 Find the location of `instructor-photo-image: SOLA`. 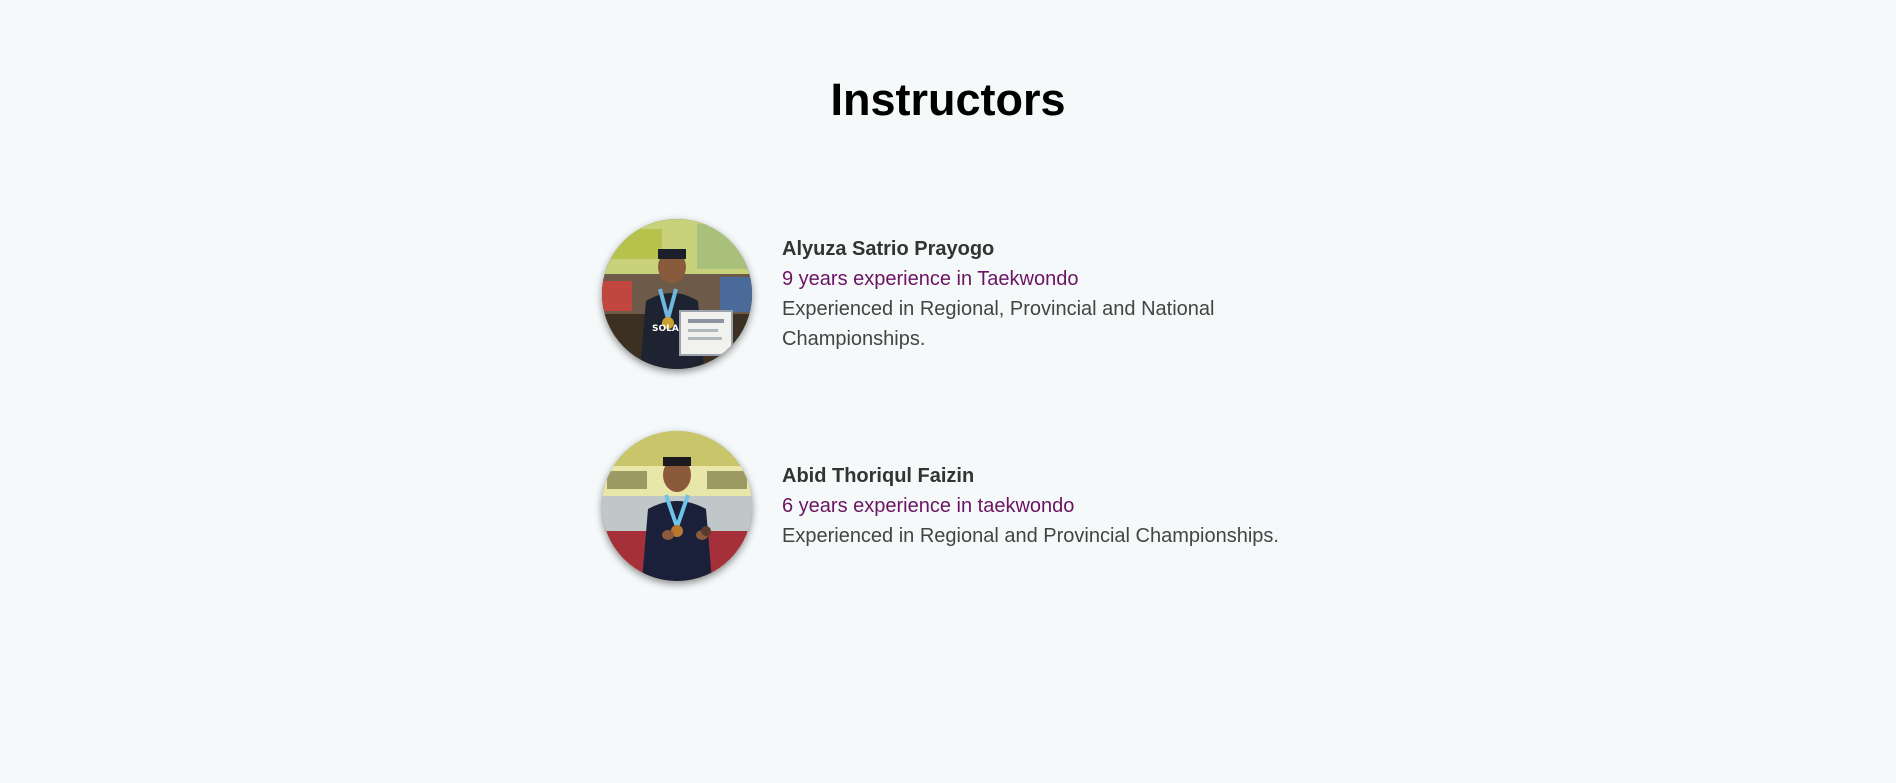

instructor-photo-image: SOLA is located at coordinates (677, 294).